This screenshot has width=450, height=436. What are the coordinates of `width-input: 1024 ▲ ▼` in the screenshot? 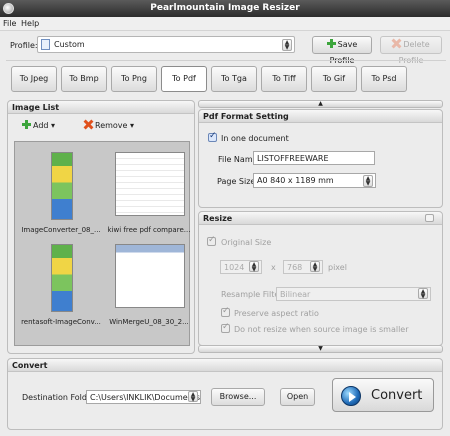 It's located at (241, 267).